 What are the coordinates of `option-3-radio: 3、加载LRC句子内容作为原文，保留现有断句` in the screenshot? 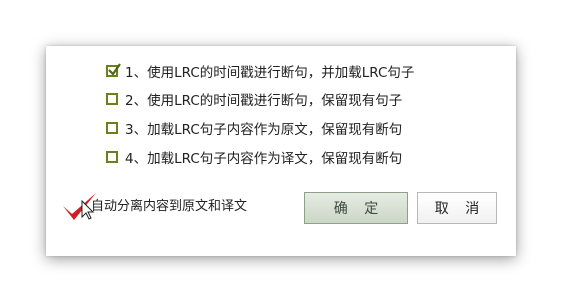 It's located at (254, 128).